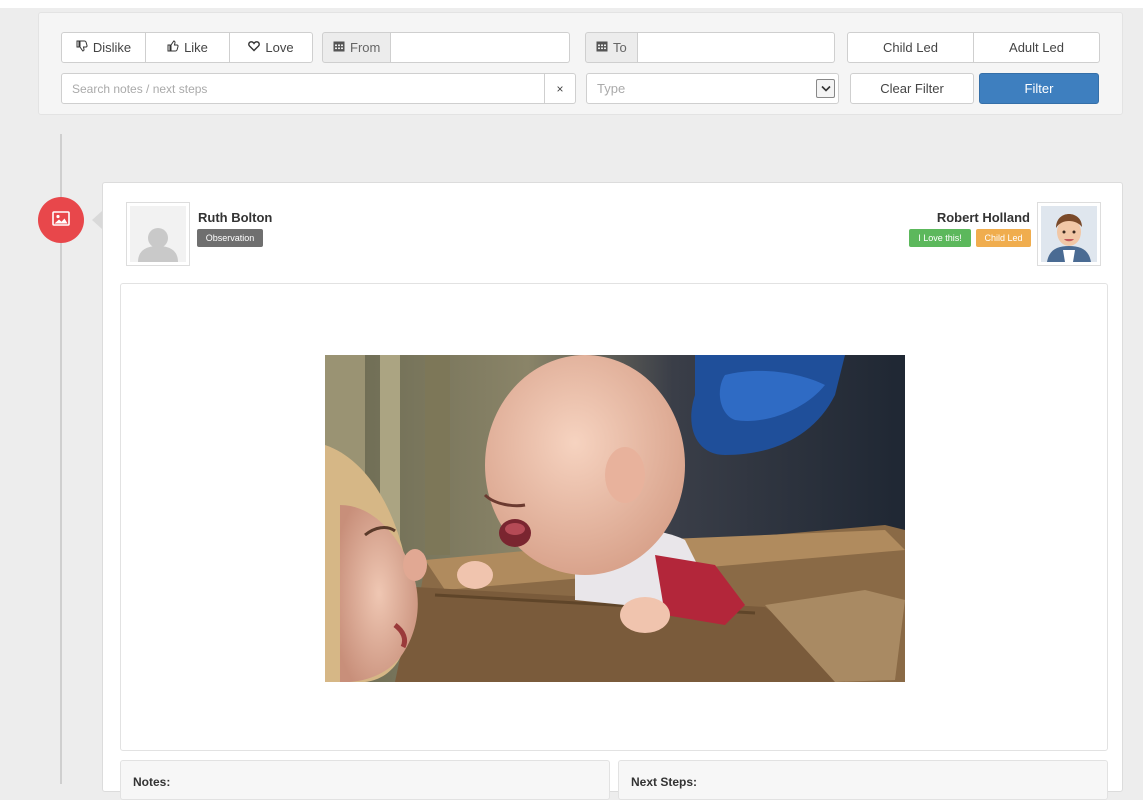  I want to click on dislike-button: Dislike, so click(103, 47).